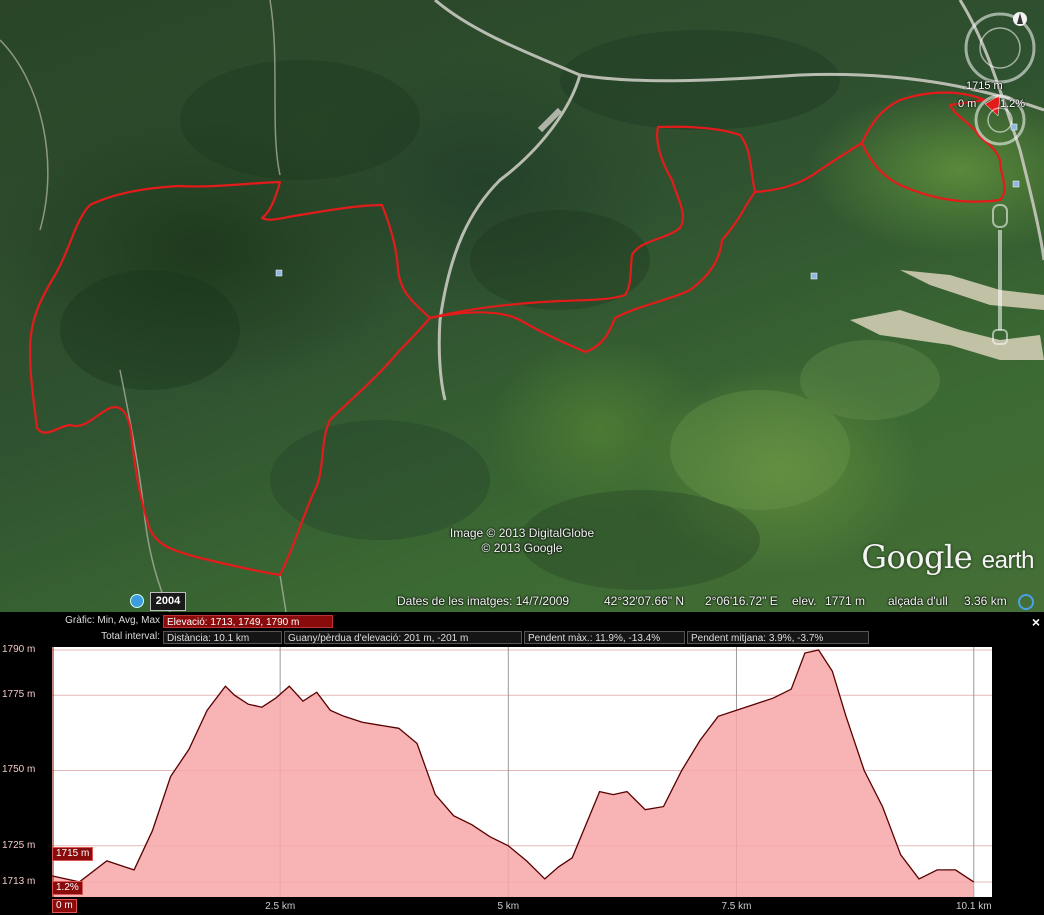  I want to click on x-tick-label: 2.5 km, so click(280, 906).